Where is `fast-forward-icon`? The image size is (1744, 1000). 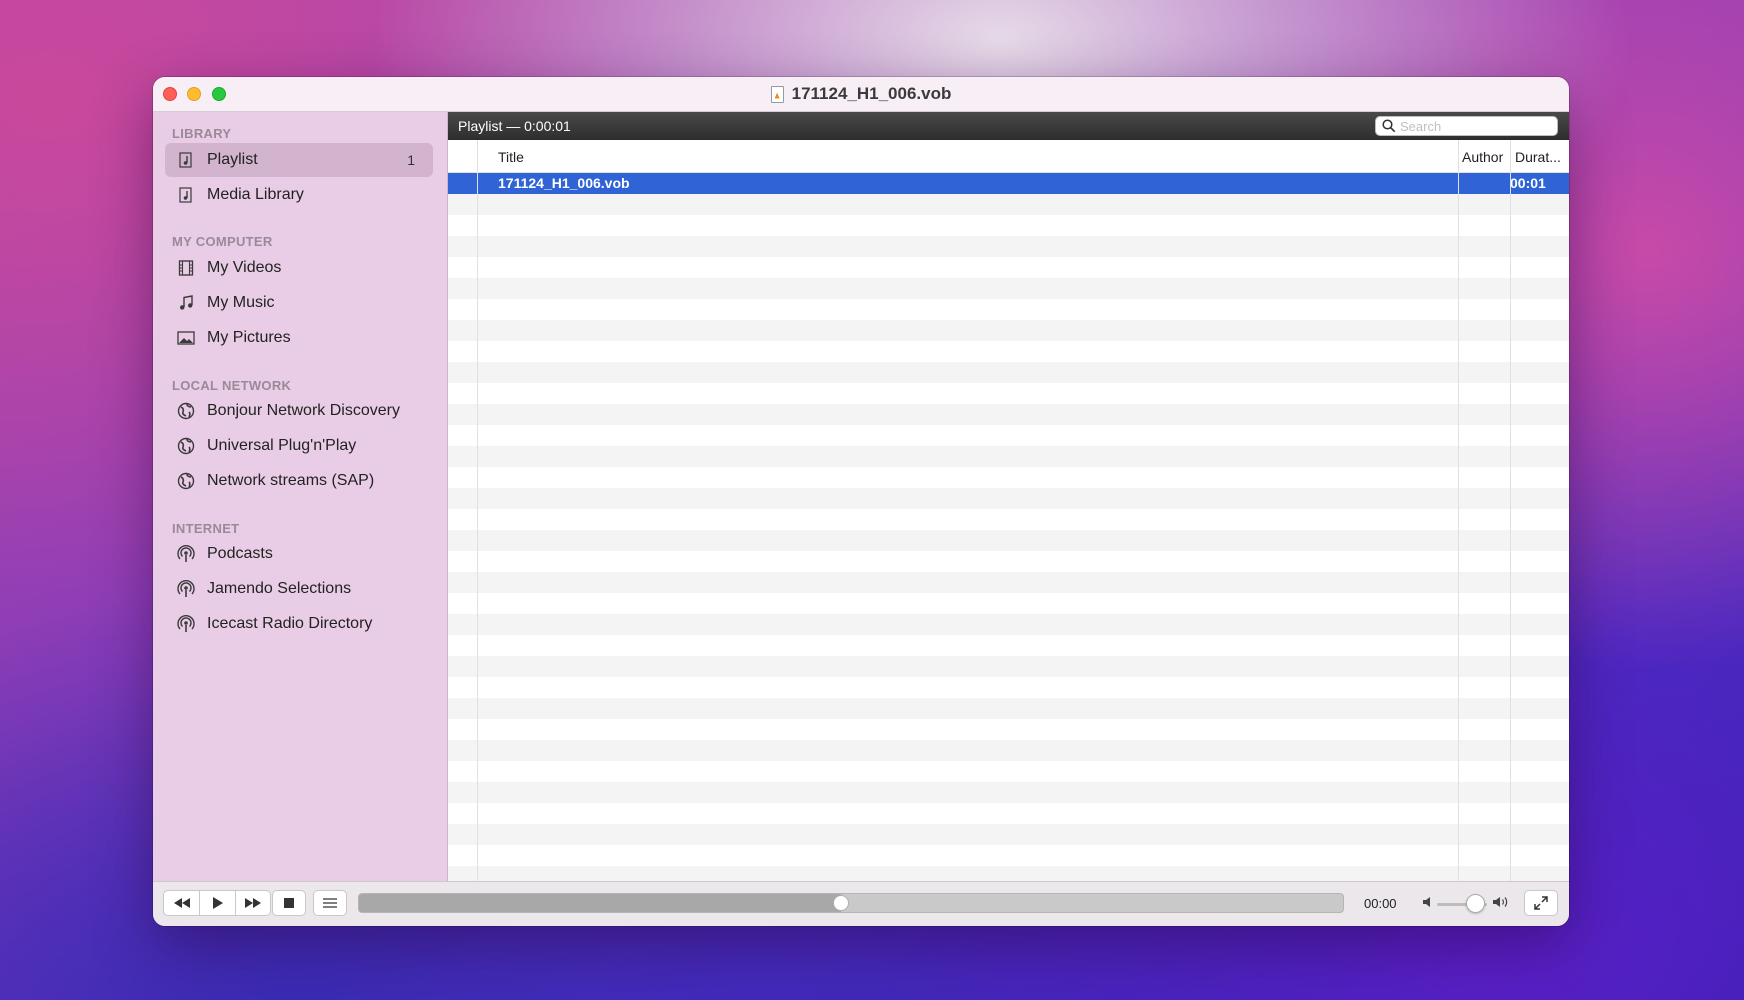
fast-forward-icon is located at coordinates (253, 903).